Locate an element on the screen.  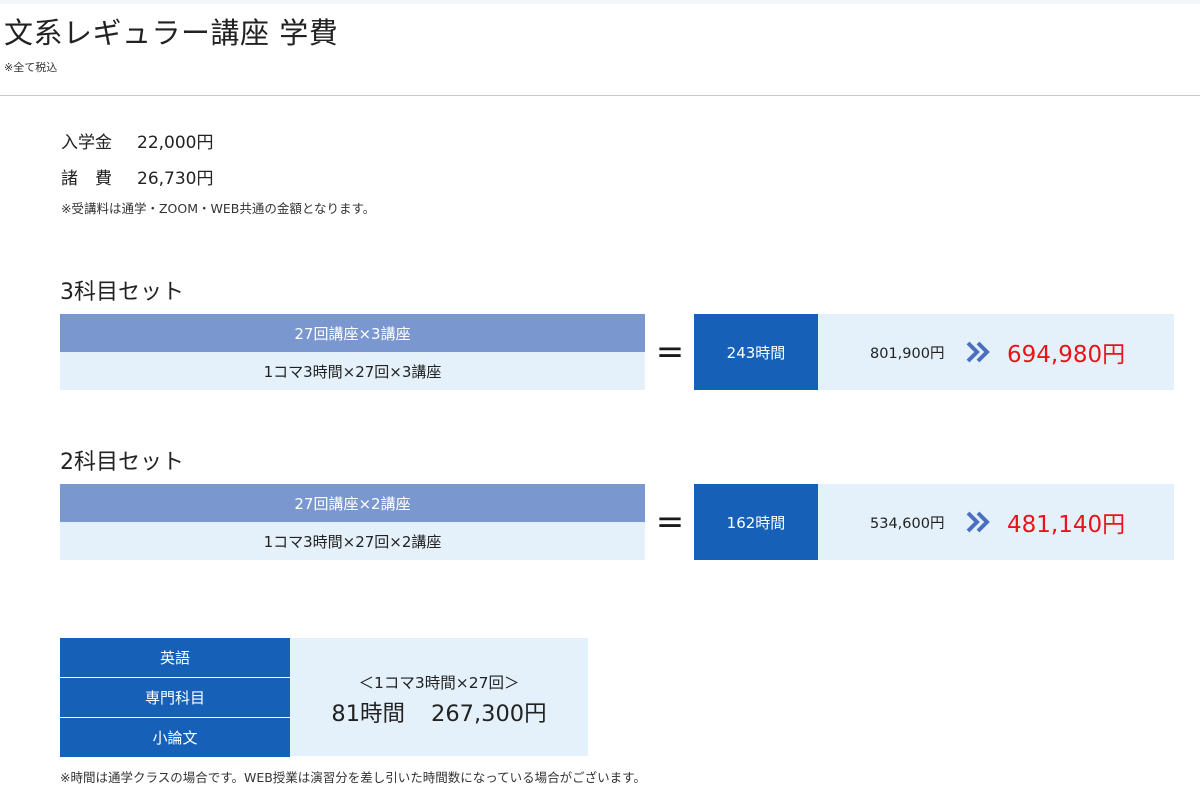
misc-fee-row: 諸 費 26,730円 is located at coordinates (137, 179).